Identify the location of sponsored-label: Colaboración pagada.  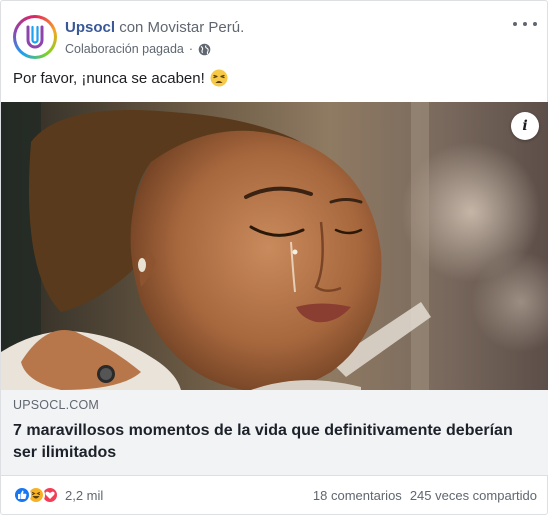
(124, 49).